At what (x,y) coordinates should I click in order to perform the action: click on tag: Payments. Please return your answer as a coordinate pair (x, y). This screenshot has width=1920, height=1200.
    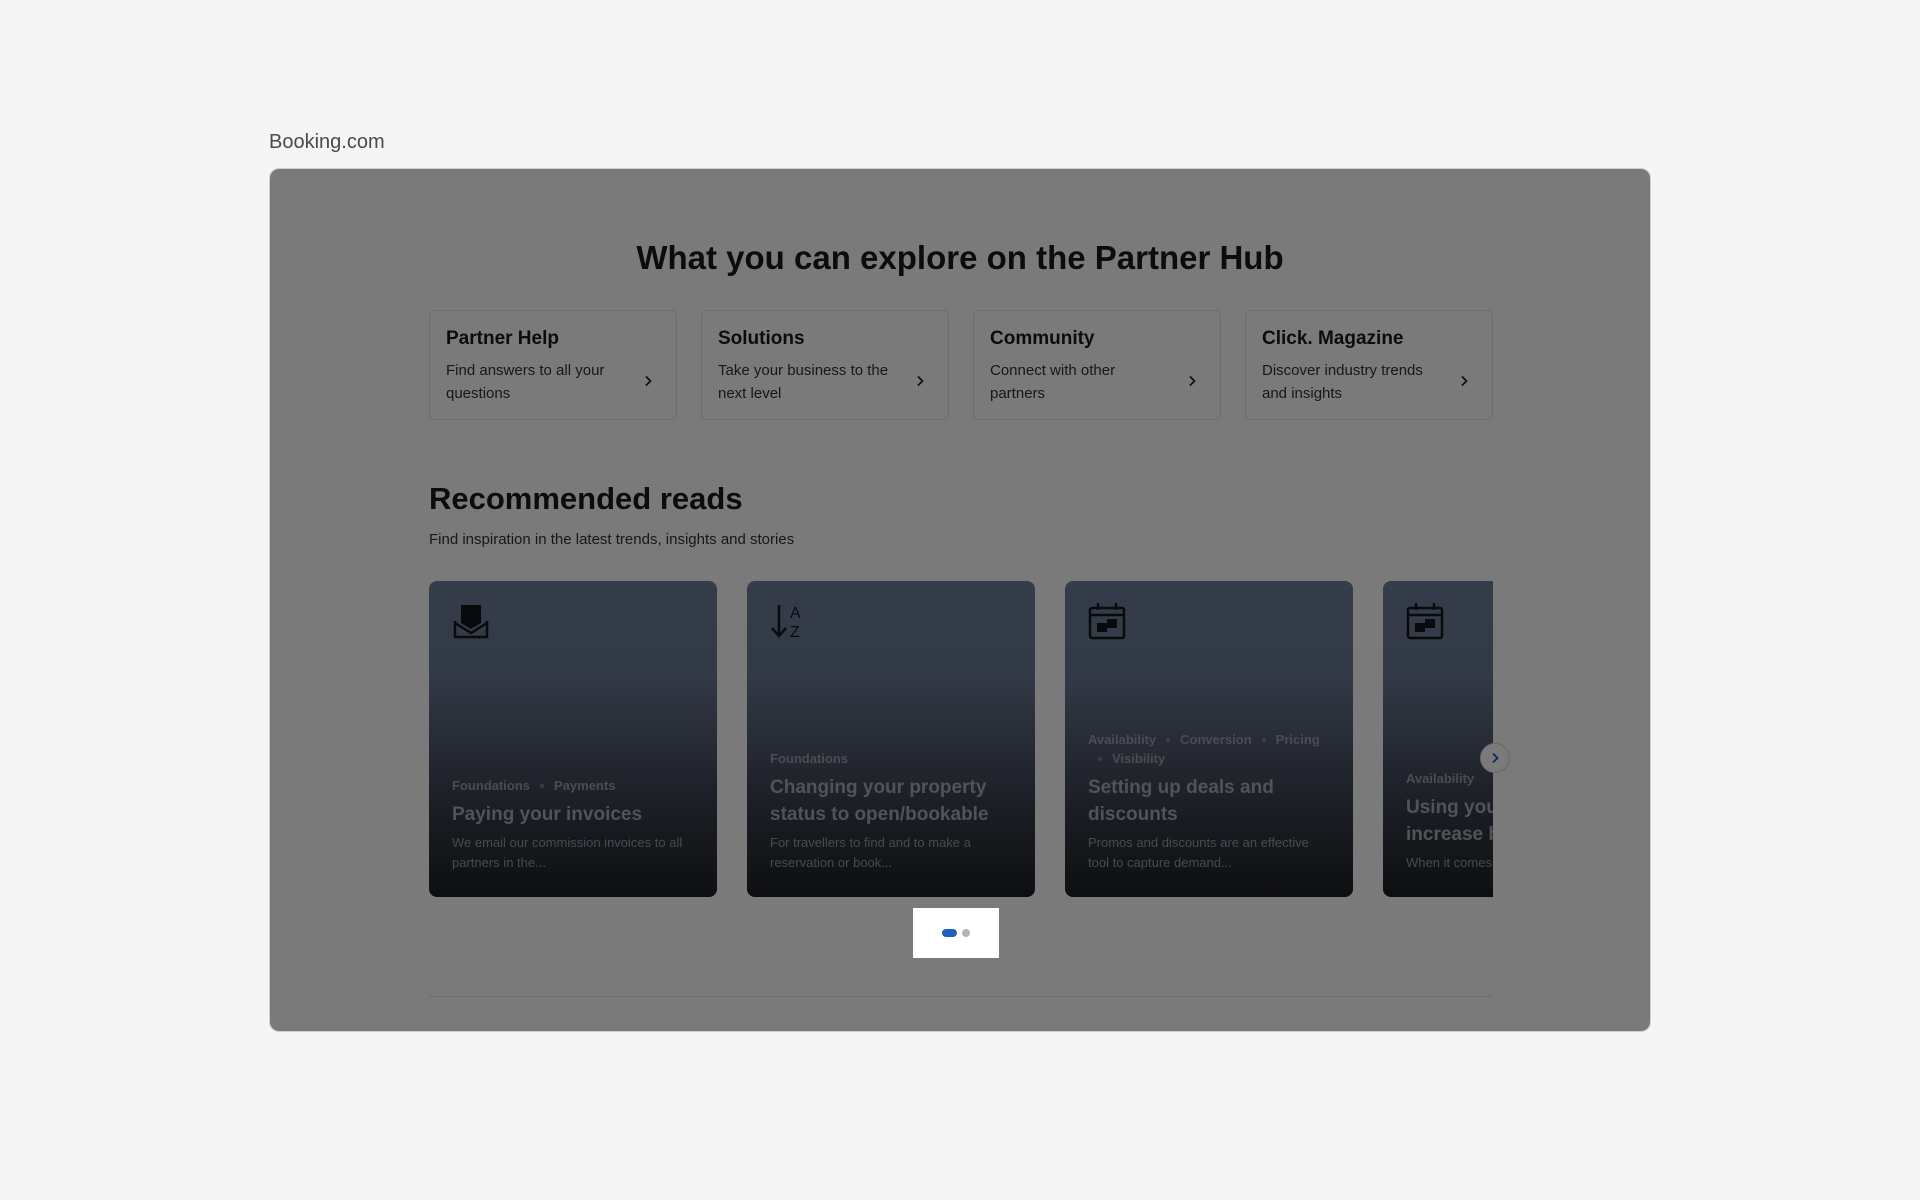
    Looking at the image, I should click on (572, 785).